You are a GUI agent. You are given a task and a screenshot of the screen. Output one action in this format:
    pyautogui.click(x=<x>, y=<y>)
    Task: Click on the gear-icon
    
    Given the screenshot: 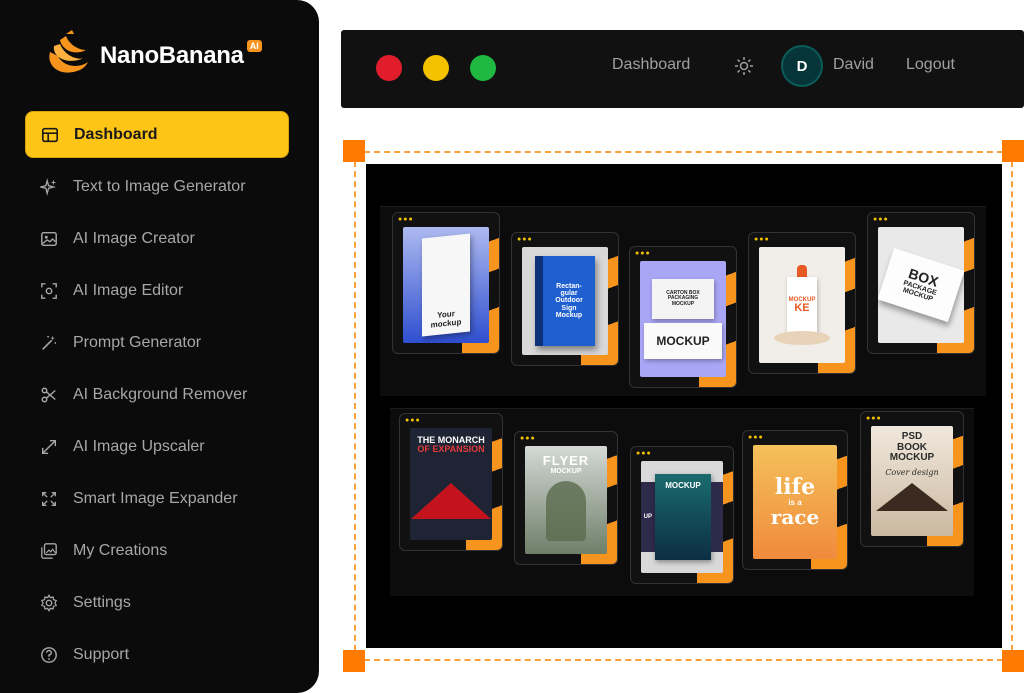 What is the action you would take?
    pyautogui.click(x=49, y=603)
    